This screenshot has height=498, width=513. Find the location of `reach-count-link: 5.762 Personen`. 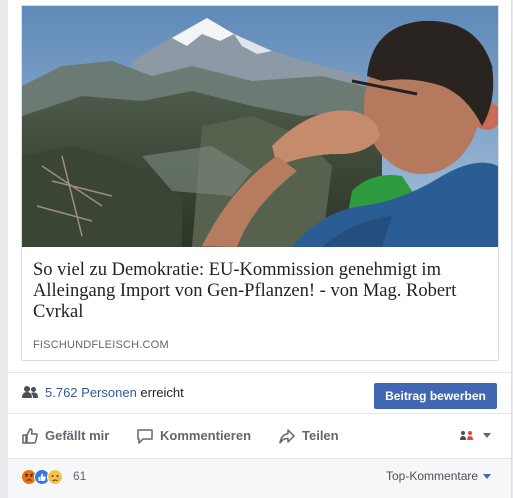

reach-count-link: 5.762 Personen is located at coordinates (91, 392).